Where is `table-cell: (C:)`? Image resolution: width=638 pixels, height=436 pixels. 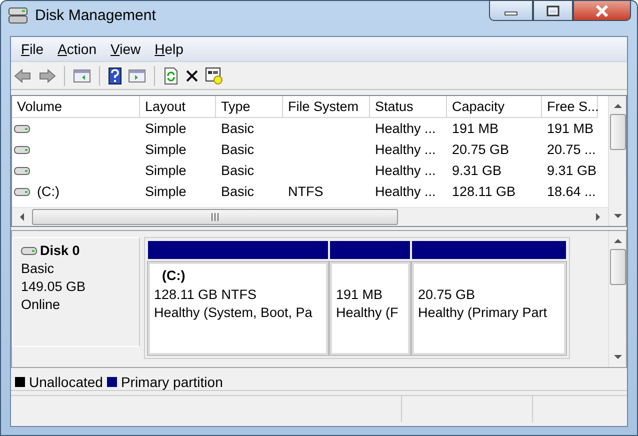 table-cell: (C:) is located at coordinates (48, 191).